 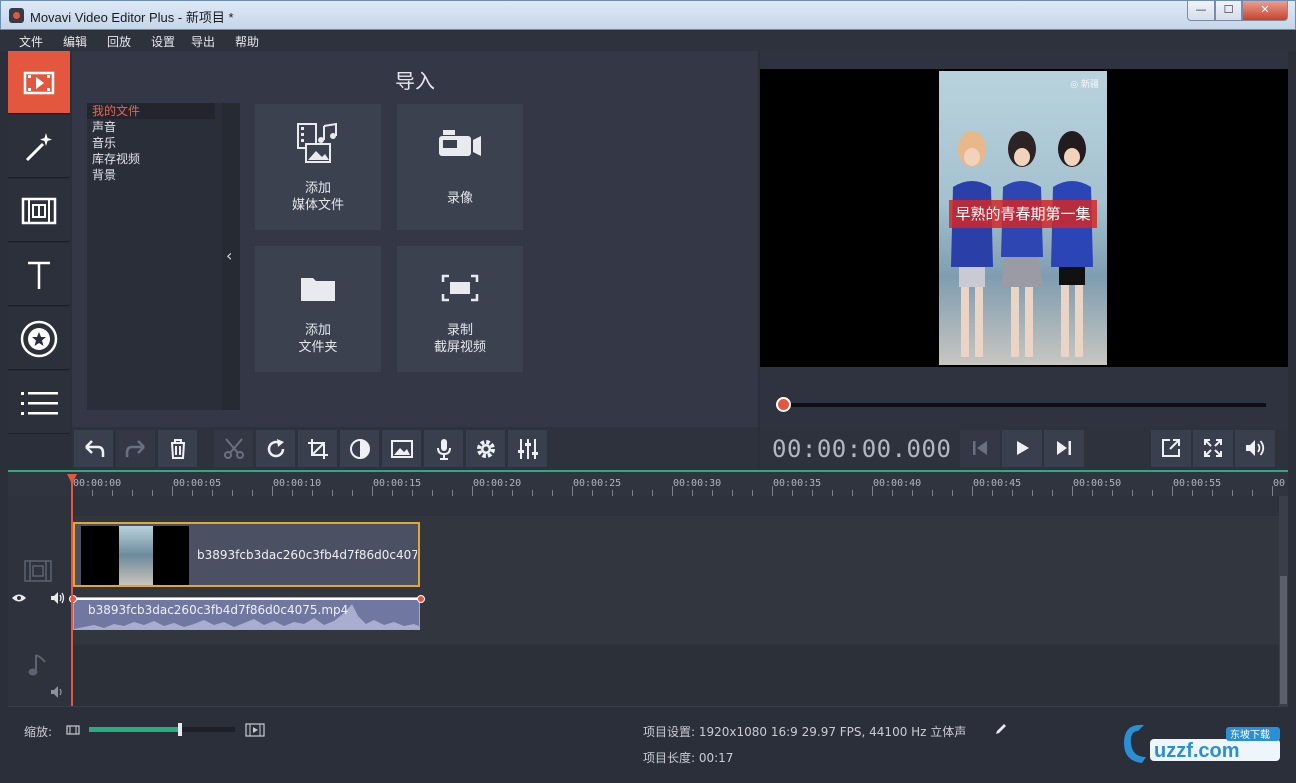 I want to click on previous-frame-button, so click(x=980, y=448).